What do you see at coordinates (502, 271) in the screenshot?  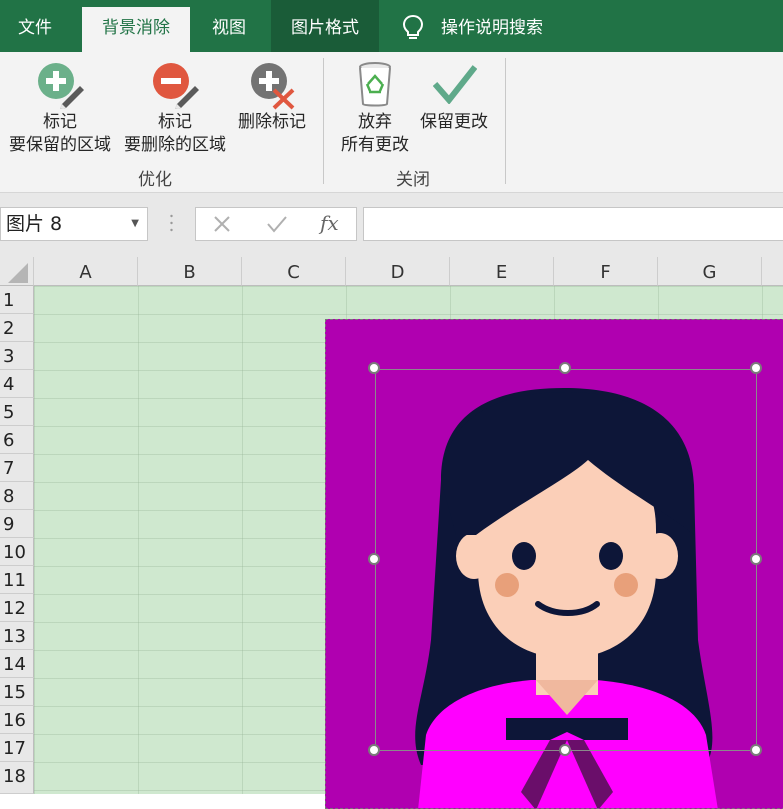 I see `column-header-e: E` at bounding box center [502, 271].